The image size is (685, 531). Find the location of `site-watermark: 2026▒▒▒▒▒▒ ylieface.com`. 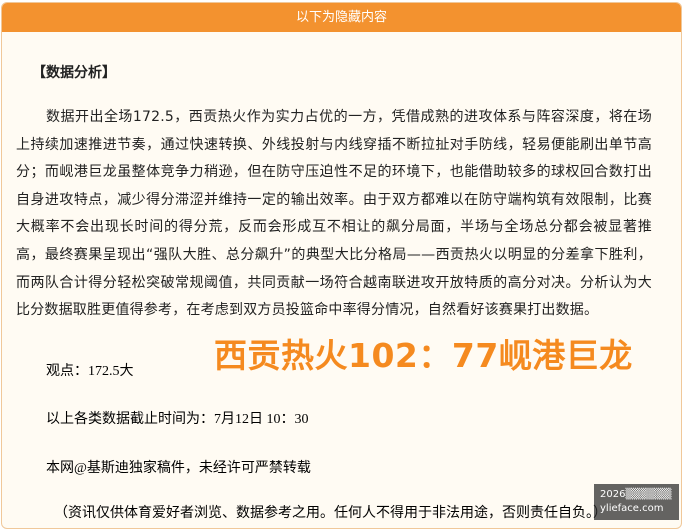

site-watermark: 2026▒▒▒▒▒▒ ylieface.com is located at coordinates (636, 502).